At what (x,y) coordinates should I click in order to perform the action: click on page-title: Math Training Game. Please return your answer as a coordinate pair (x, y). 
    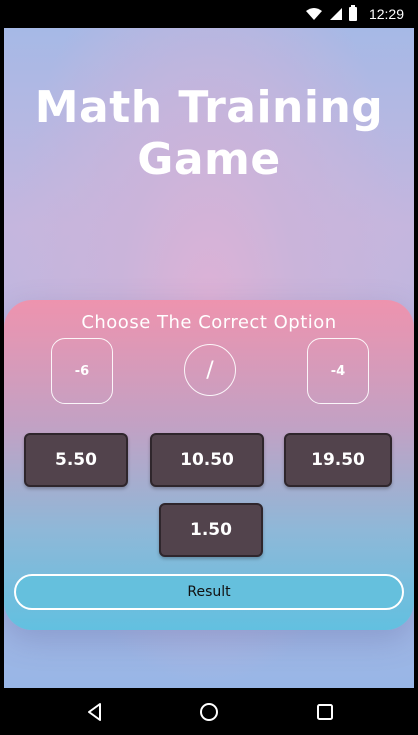
    Looking at the image, I should click on (209, 134).